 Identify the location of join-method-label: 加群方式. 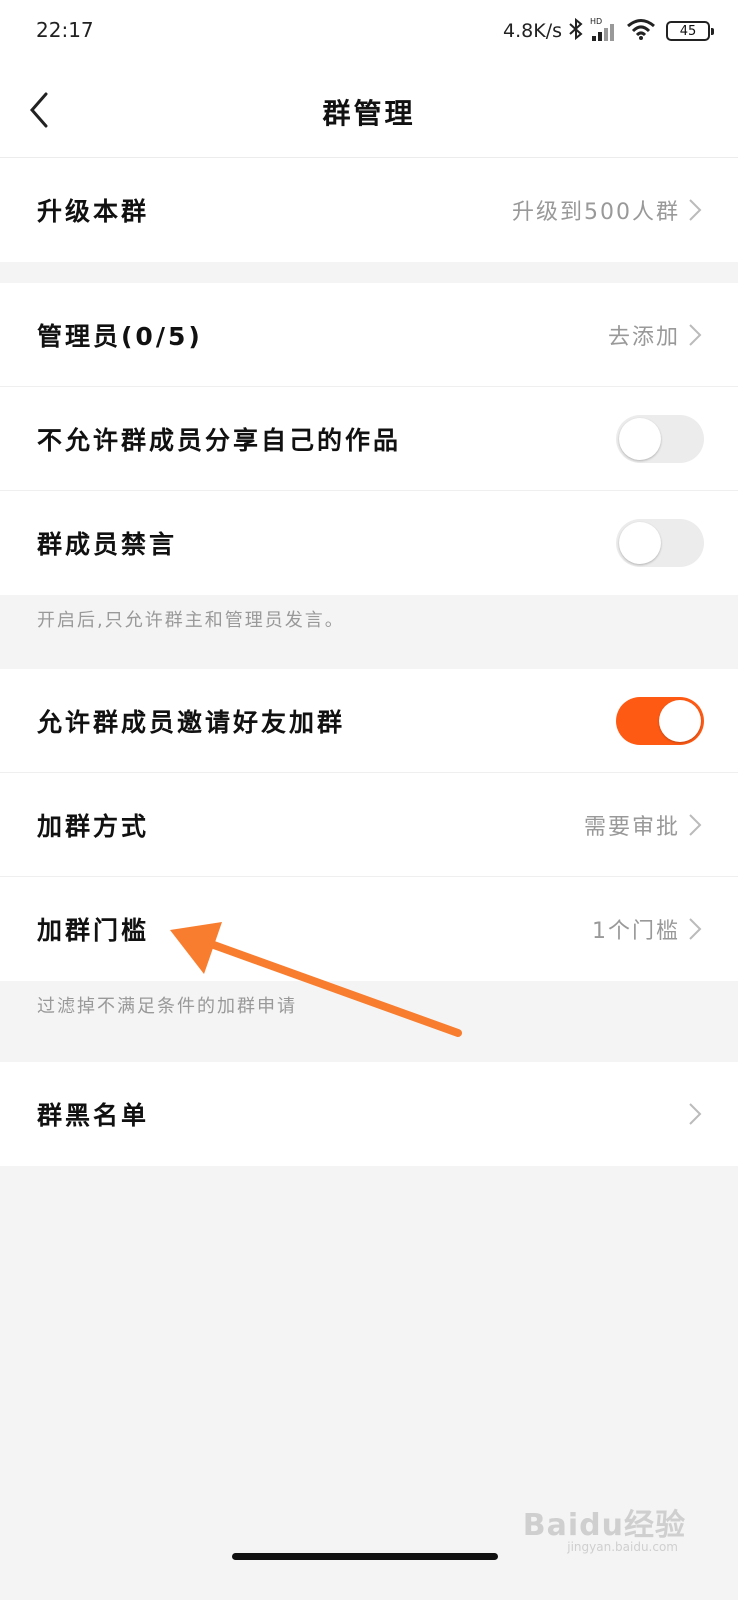
(93, 826).